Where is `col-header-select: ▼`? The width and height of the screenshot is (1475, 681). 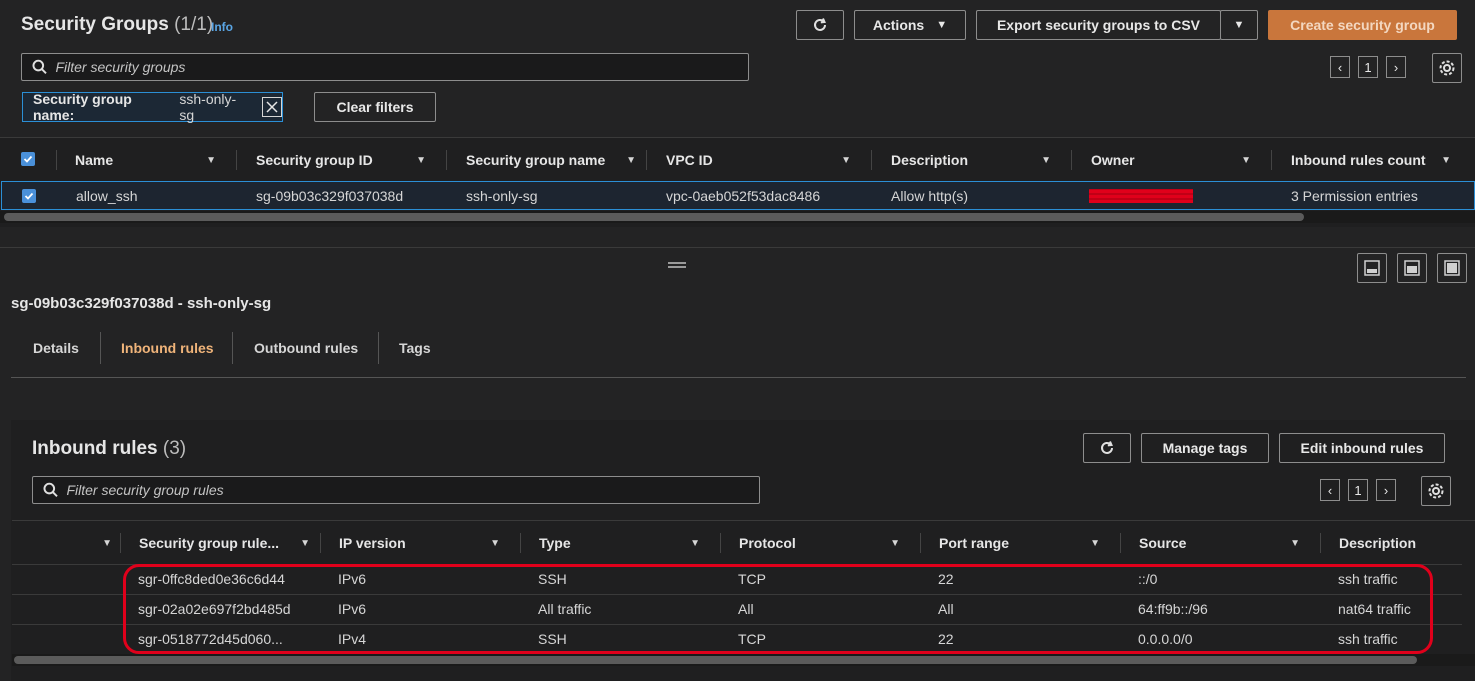
col-header-select: ▼ is located at coordinates (66, 543).